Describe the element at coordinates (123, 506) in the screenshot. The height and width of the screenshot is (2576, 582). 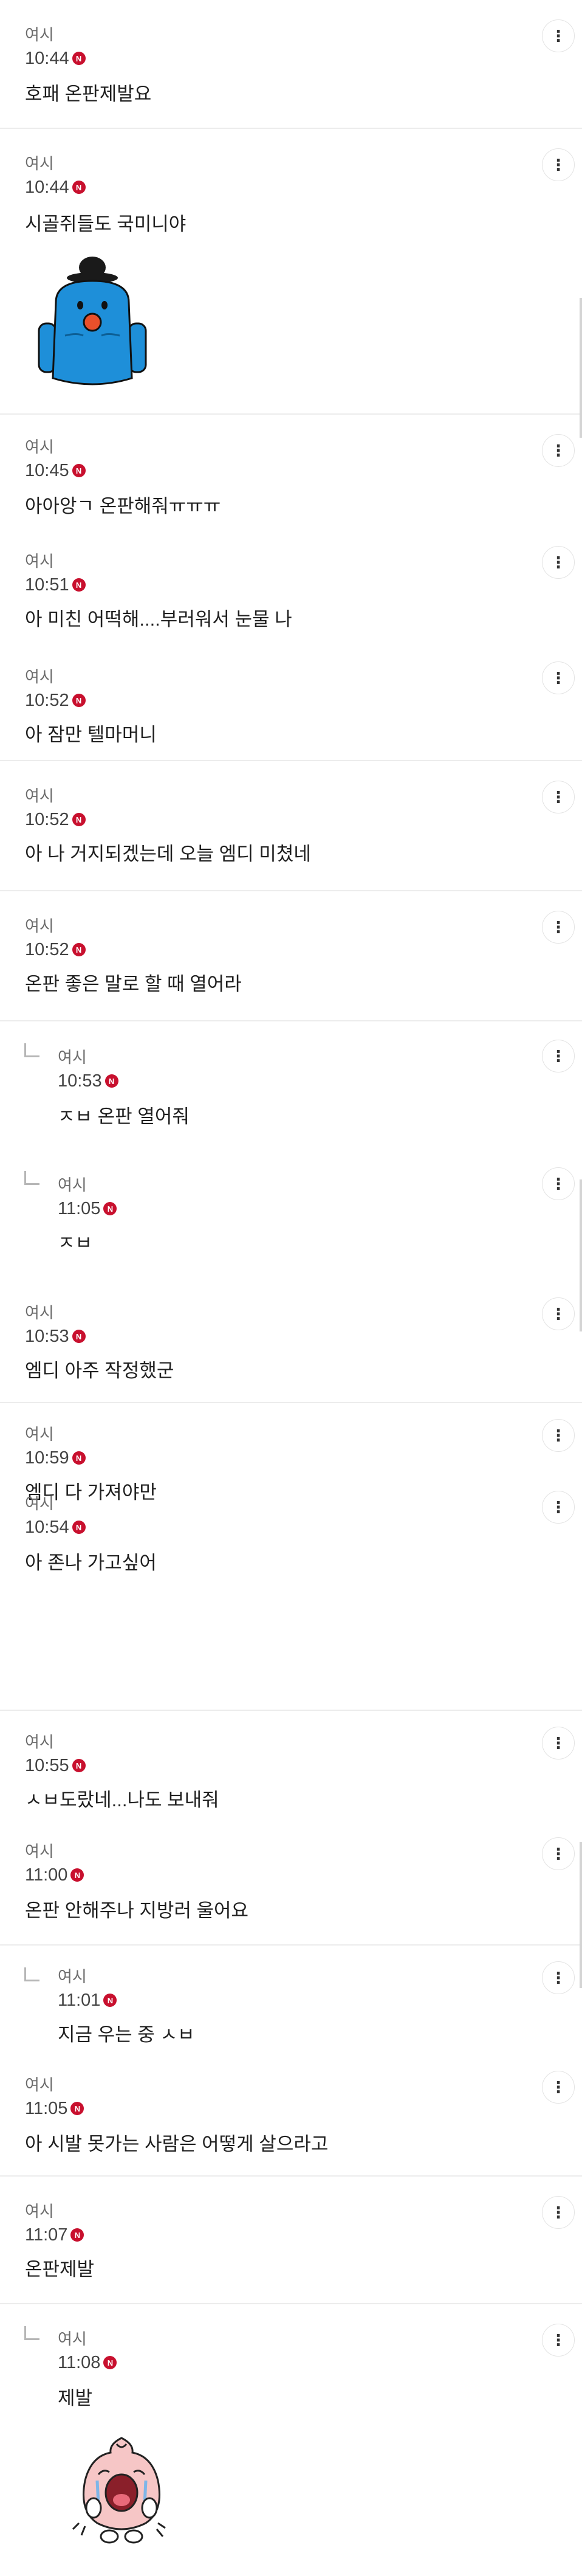
I see `comment-text: 아아앙ㄱ 온판해줘ㅠㅠㅠ` at that location.